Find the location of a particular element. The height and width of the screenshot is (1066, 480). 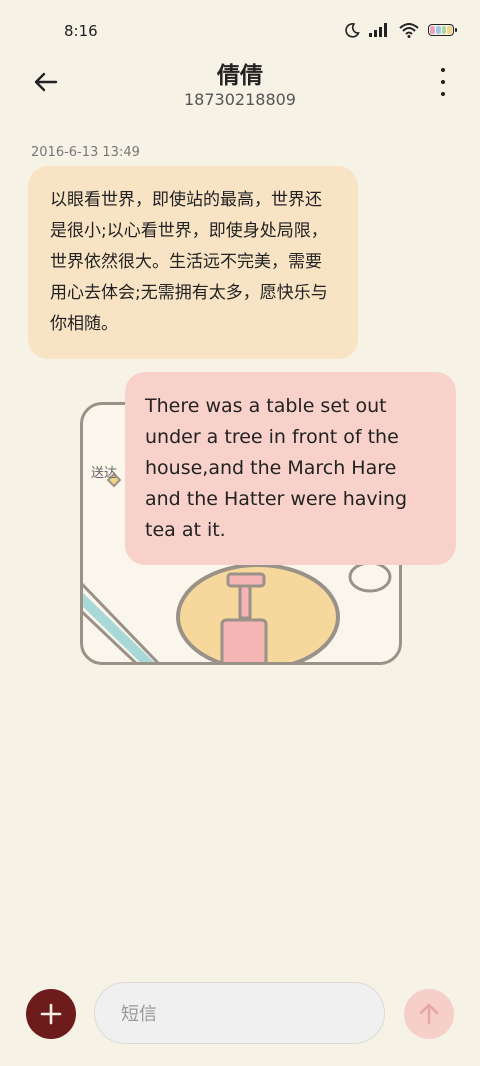

wifi-icon is located at coordinates (409, 30).